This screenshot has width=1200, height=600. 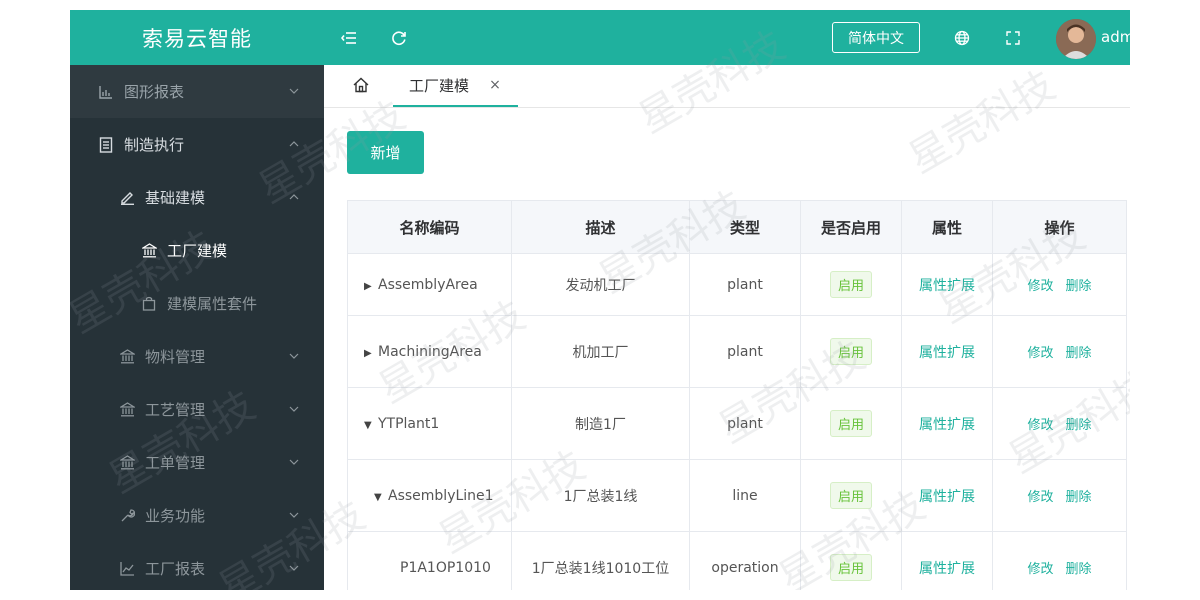 What do you see at coordinates (106, 92) in the screenshot?
I see `bar-chart-icon` at bounding box center [106, 92].